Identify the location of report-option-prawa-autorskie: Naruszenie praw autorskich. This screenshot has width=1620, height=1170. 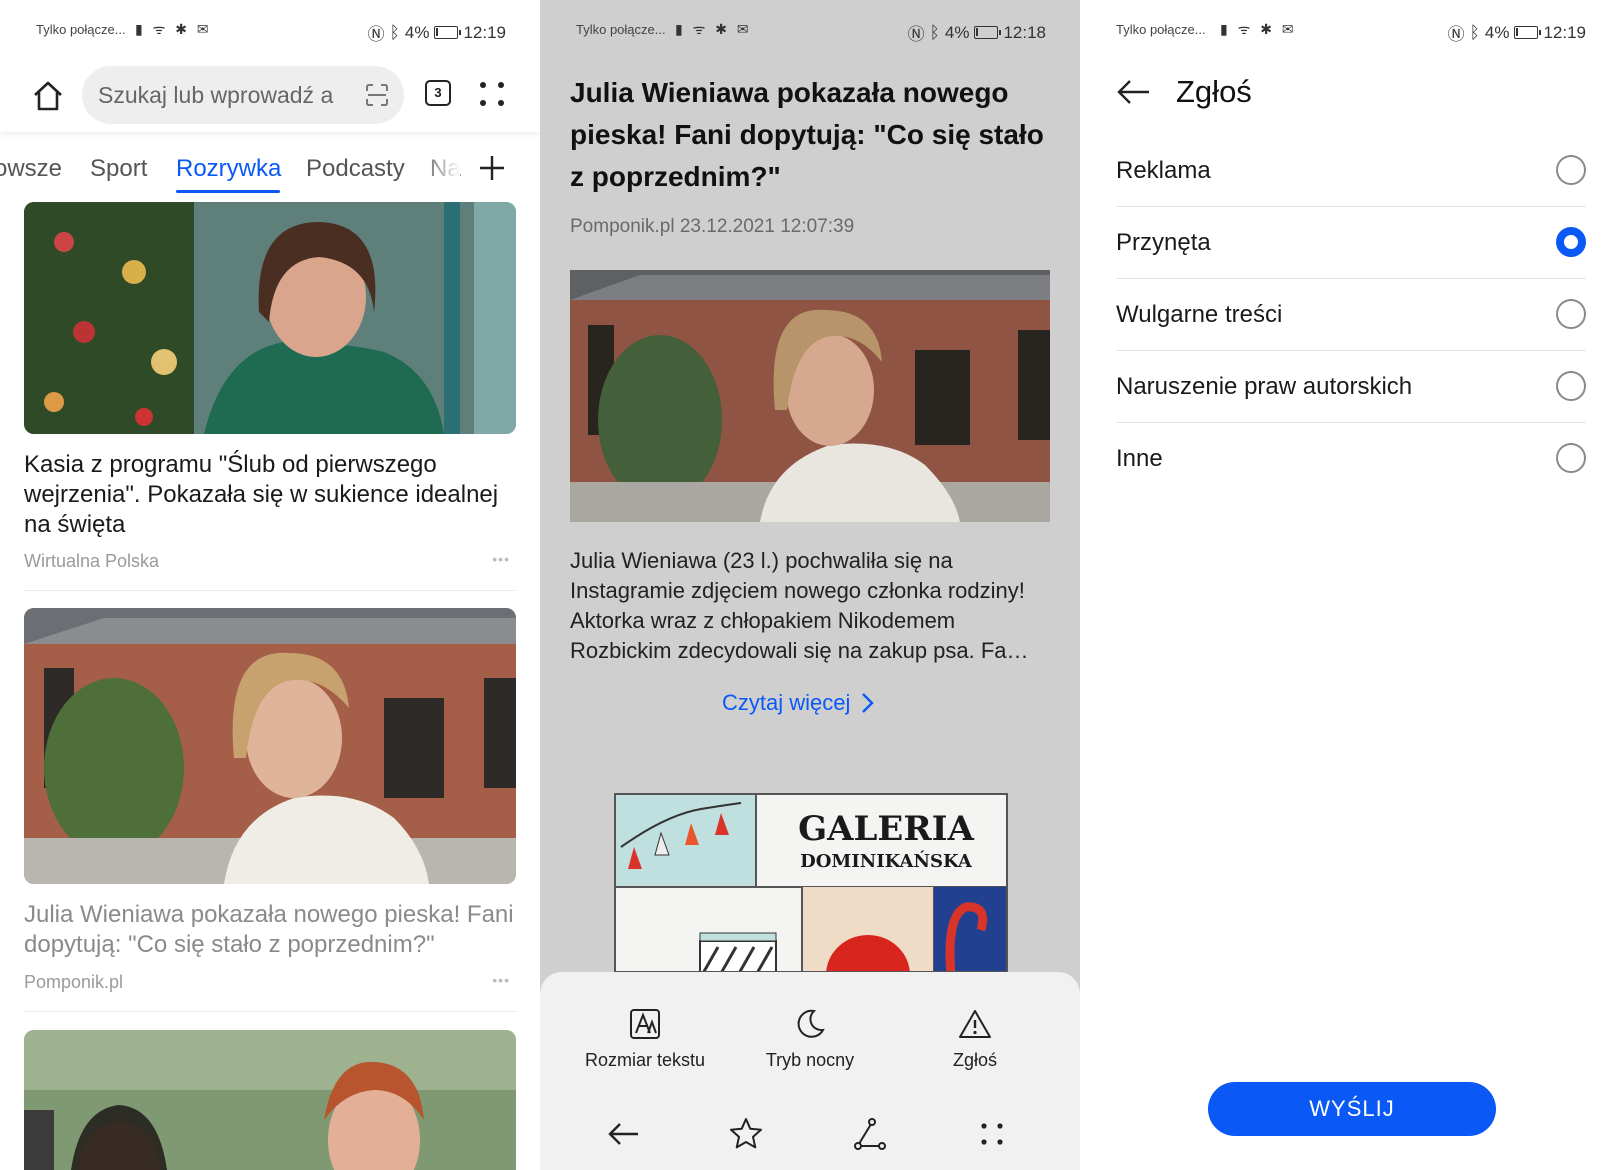
(1351, 387).